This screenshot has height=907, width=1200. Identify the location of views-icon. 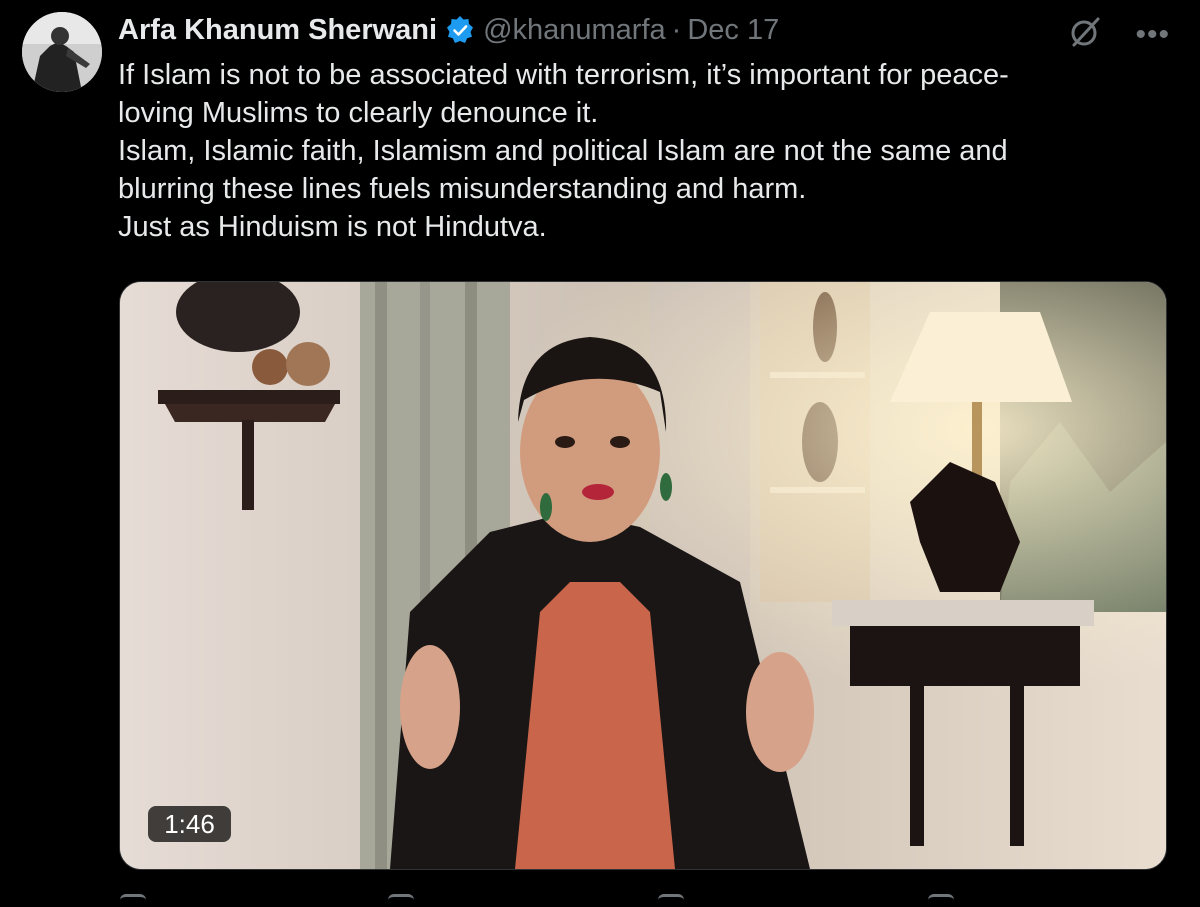
(941, 900).